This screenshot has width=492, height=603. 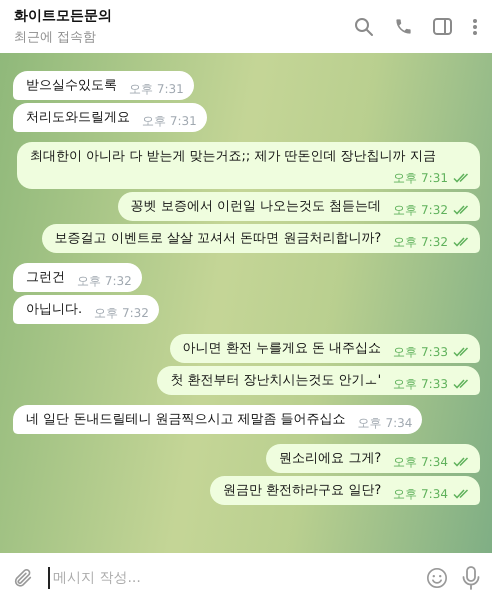 What do you see at coordinates (233, 157) in the screenshot?
I see `message-text: 최대한이 아니라 다 받는게 맞는거죠;; 제가 딴돈인데 장난칩니까 지금` at bounding box center [233, 157].